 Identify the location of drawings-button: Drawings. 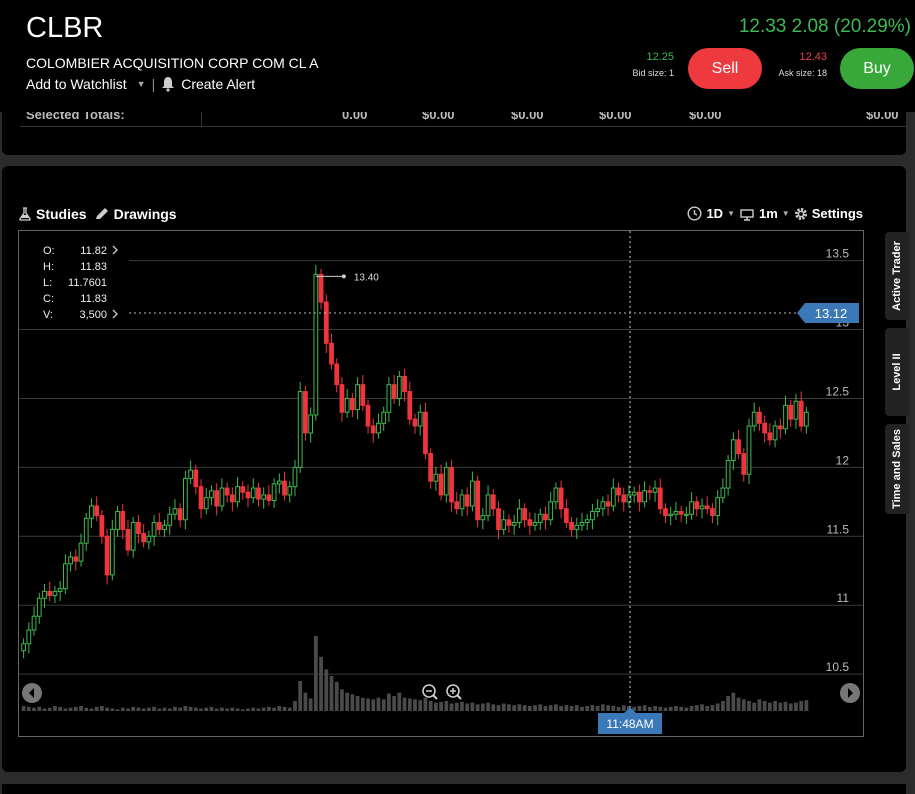
(145, 214).